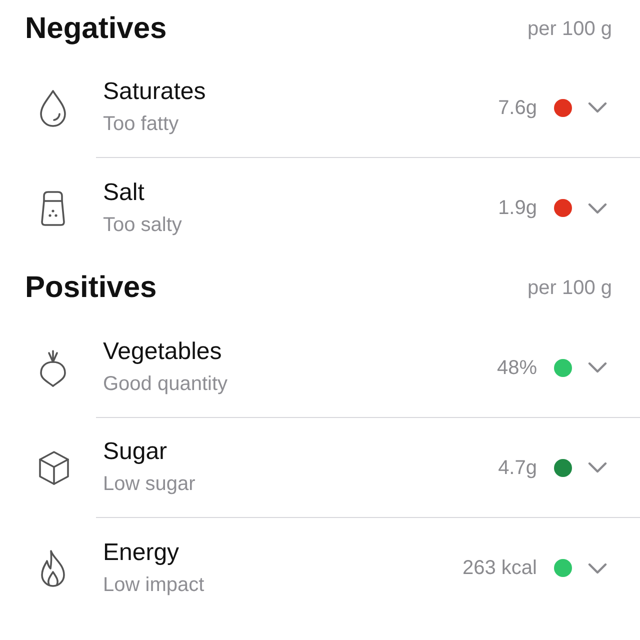 Image resolution: width=640 pixels, height=640 pixels. Describe the element at coordinates (517, 468) in the screenshot. I see `nutrient-value: 4.7g` at that location.